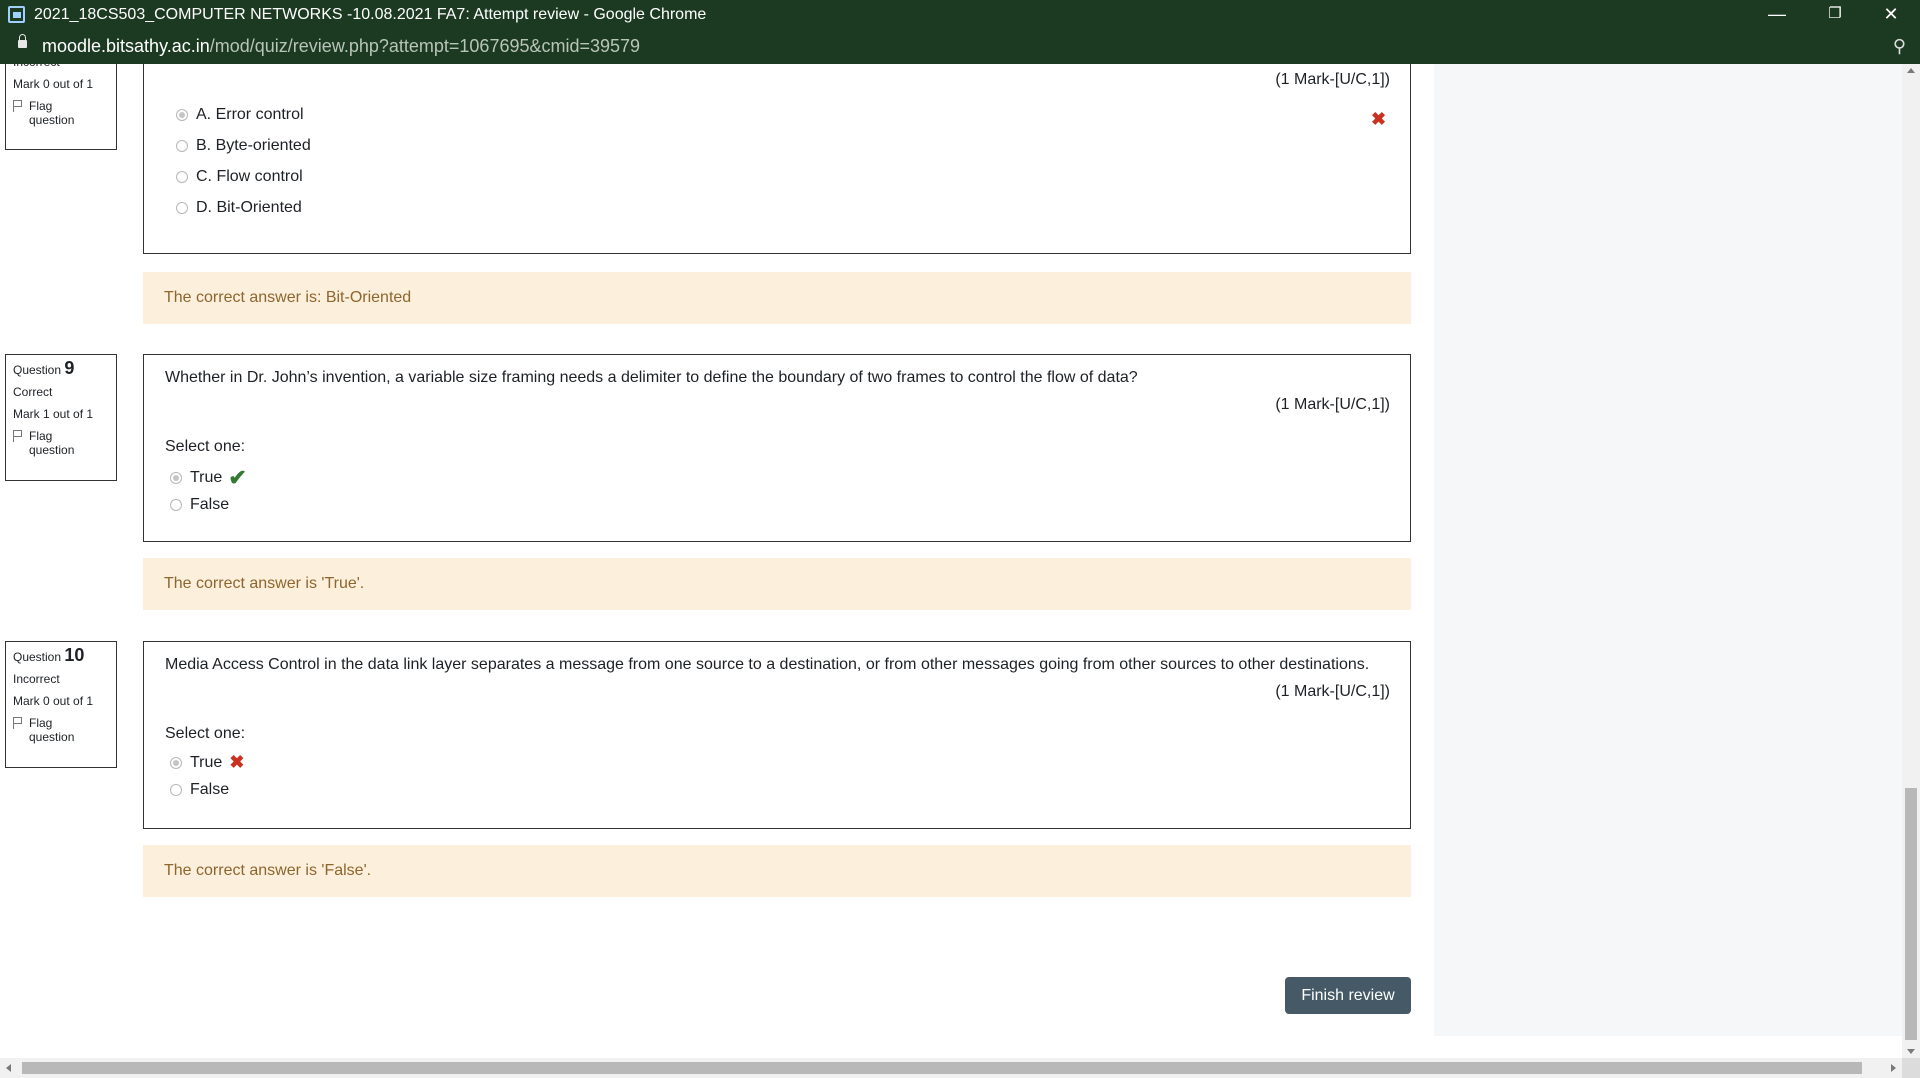 This screenshot has height=1078, width=1920. I want to click on option-label: A. Error control, so click(250, 114).